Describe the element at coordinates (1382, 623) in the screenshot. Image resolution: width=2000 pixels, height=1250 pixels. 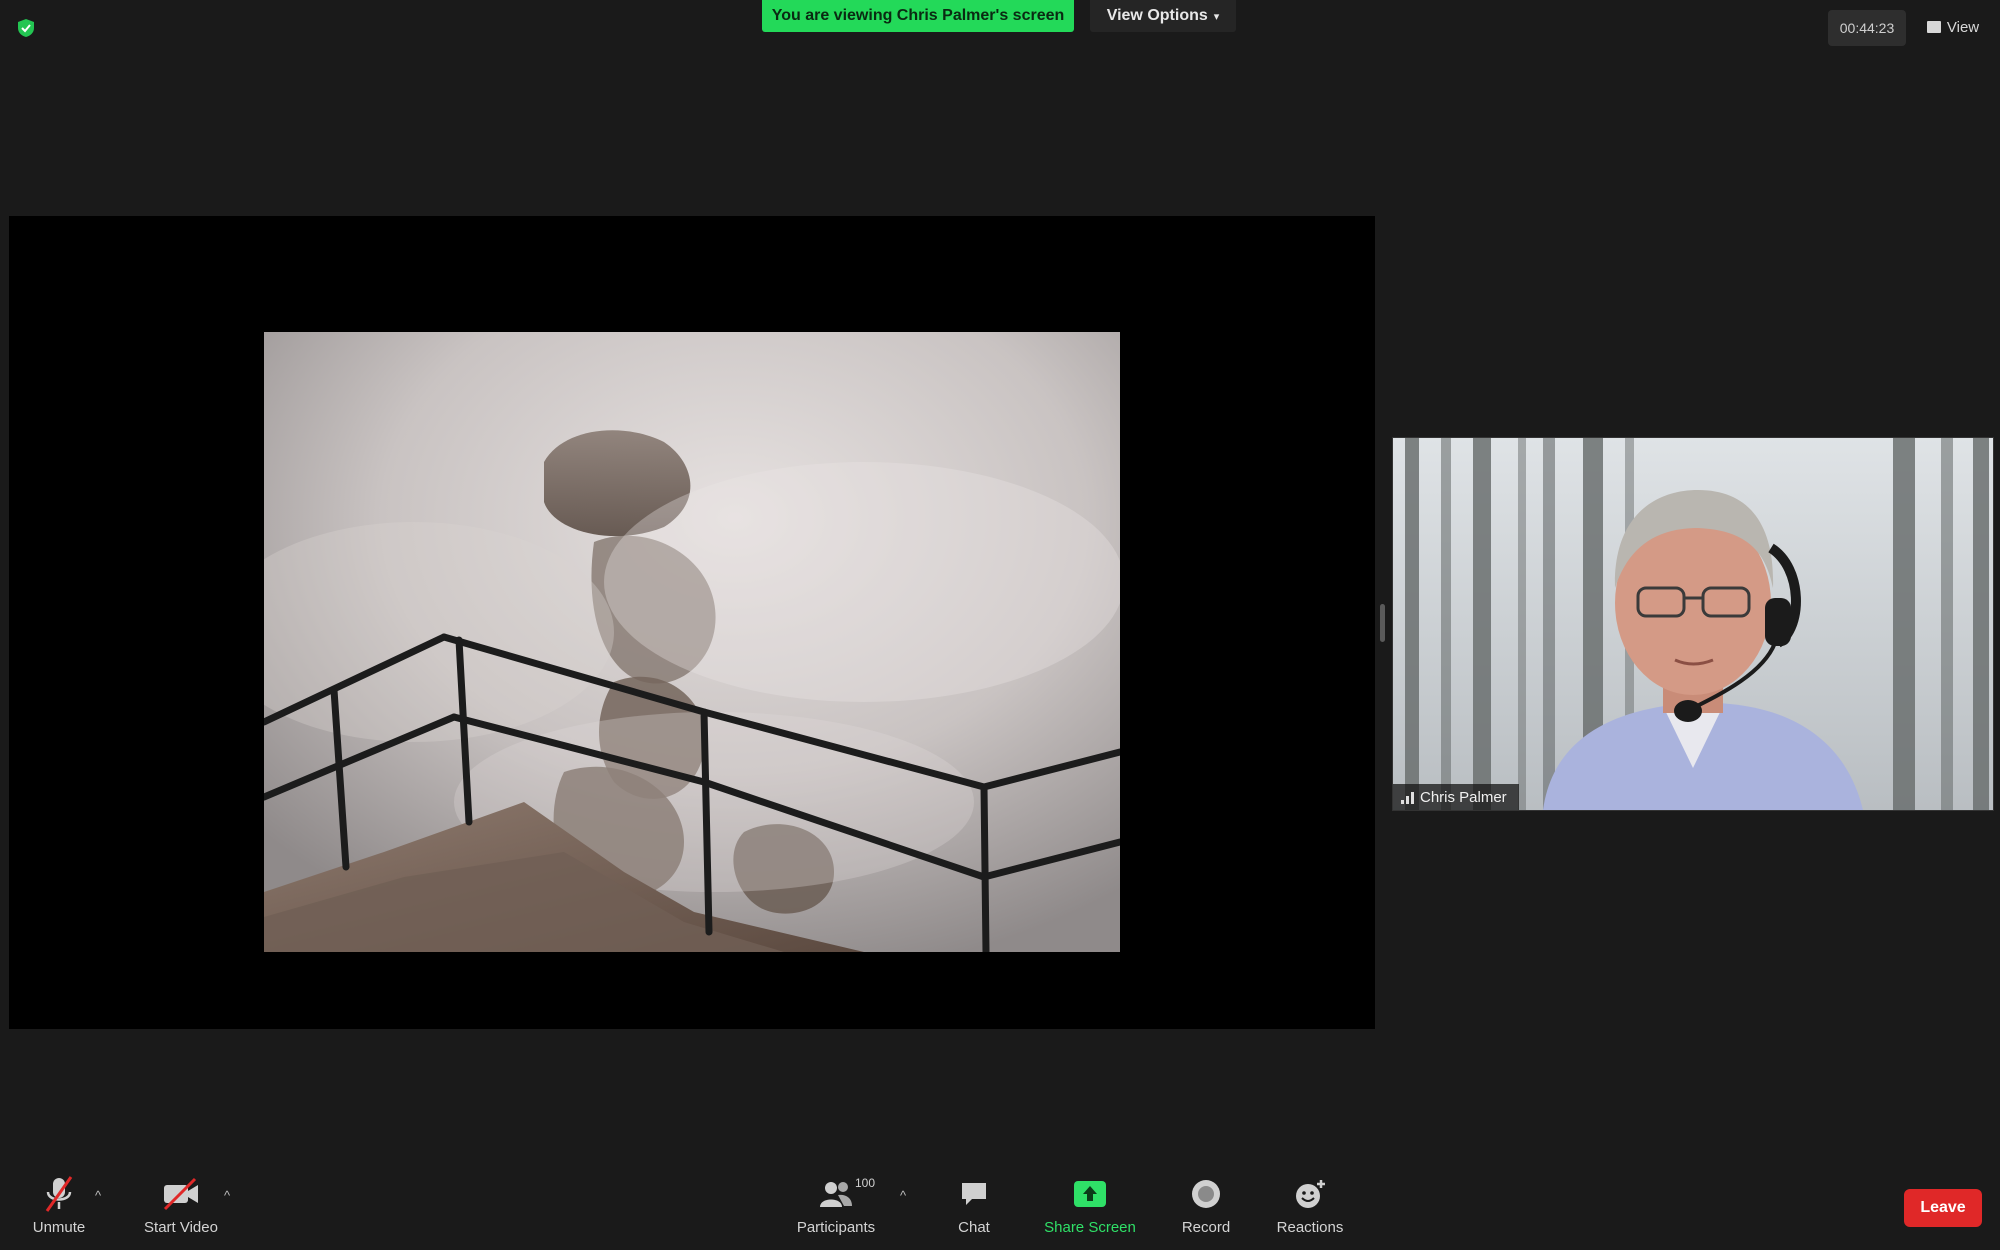
I see `panel-resize-handle` at that location.